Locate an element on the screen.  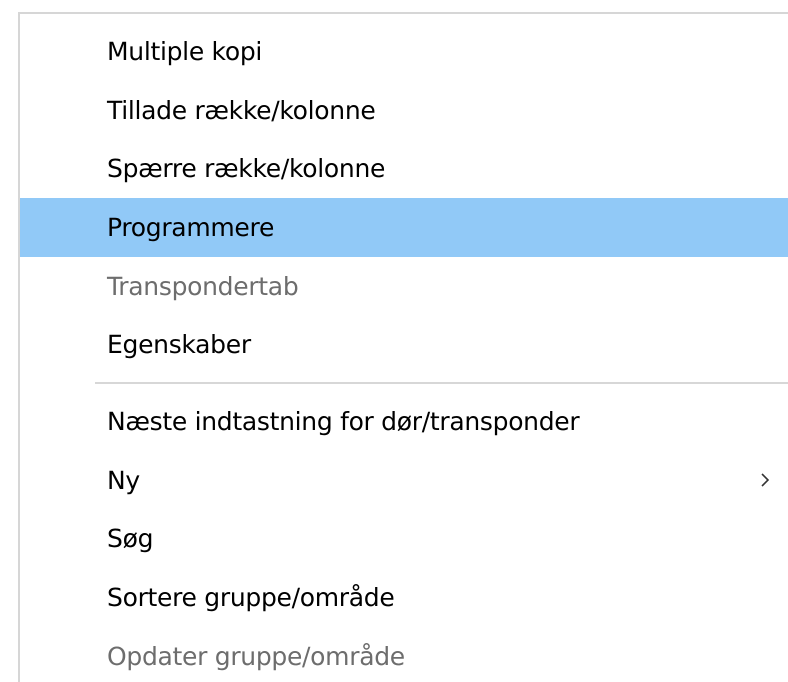
menu-item: Tillade række/kolonne is located at coordinates (404, 110).